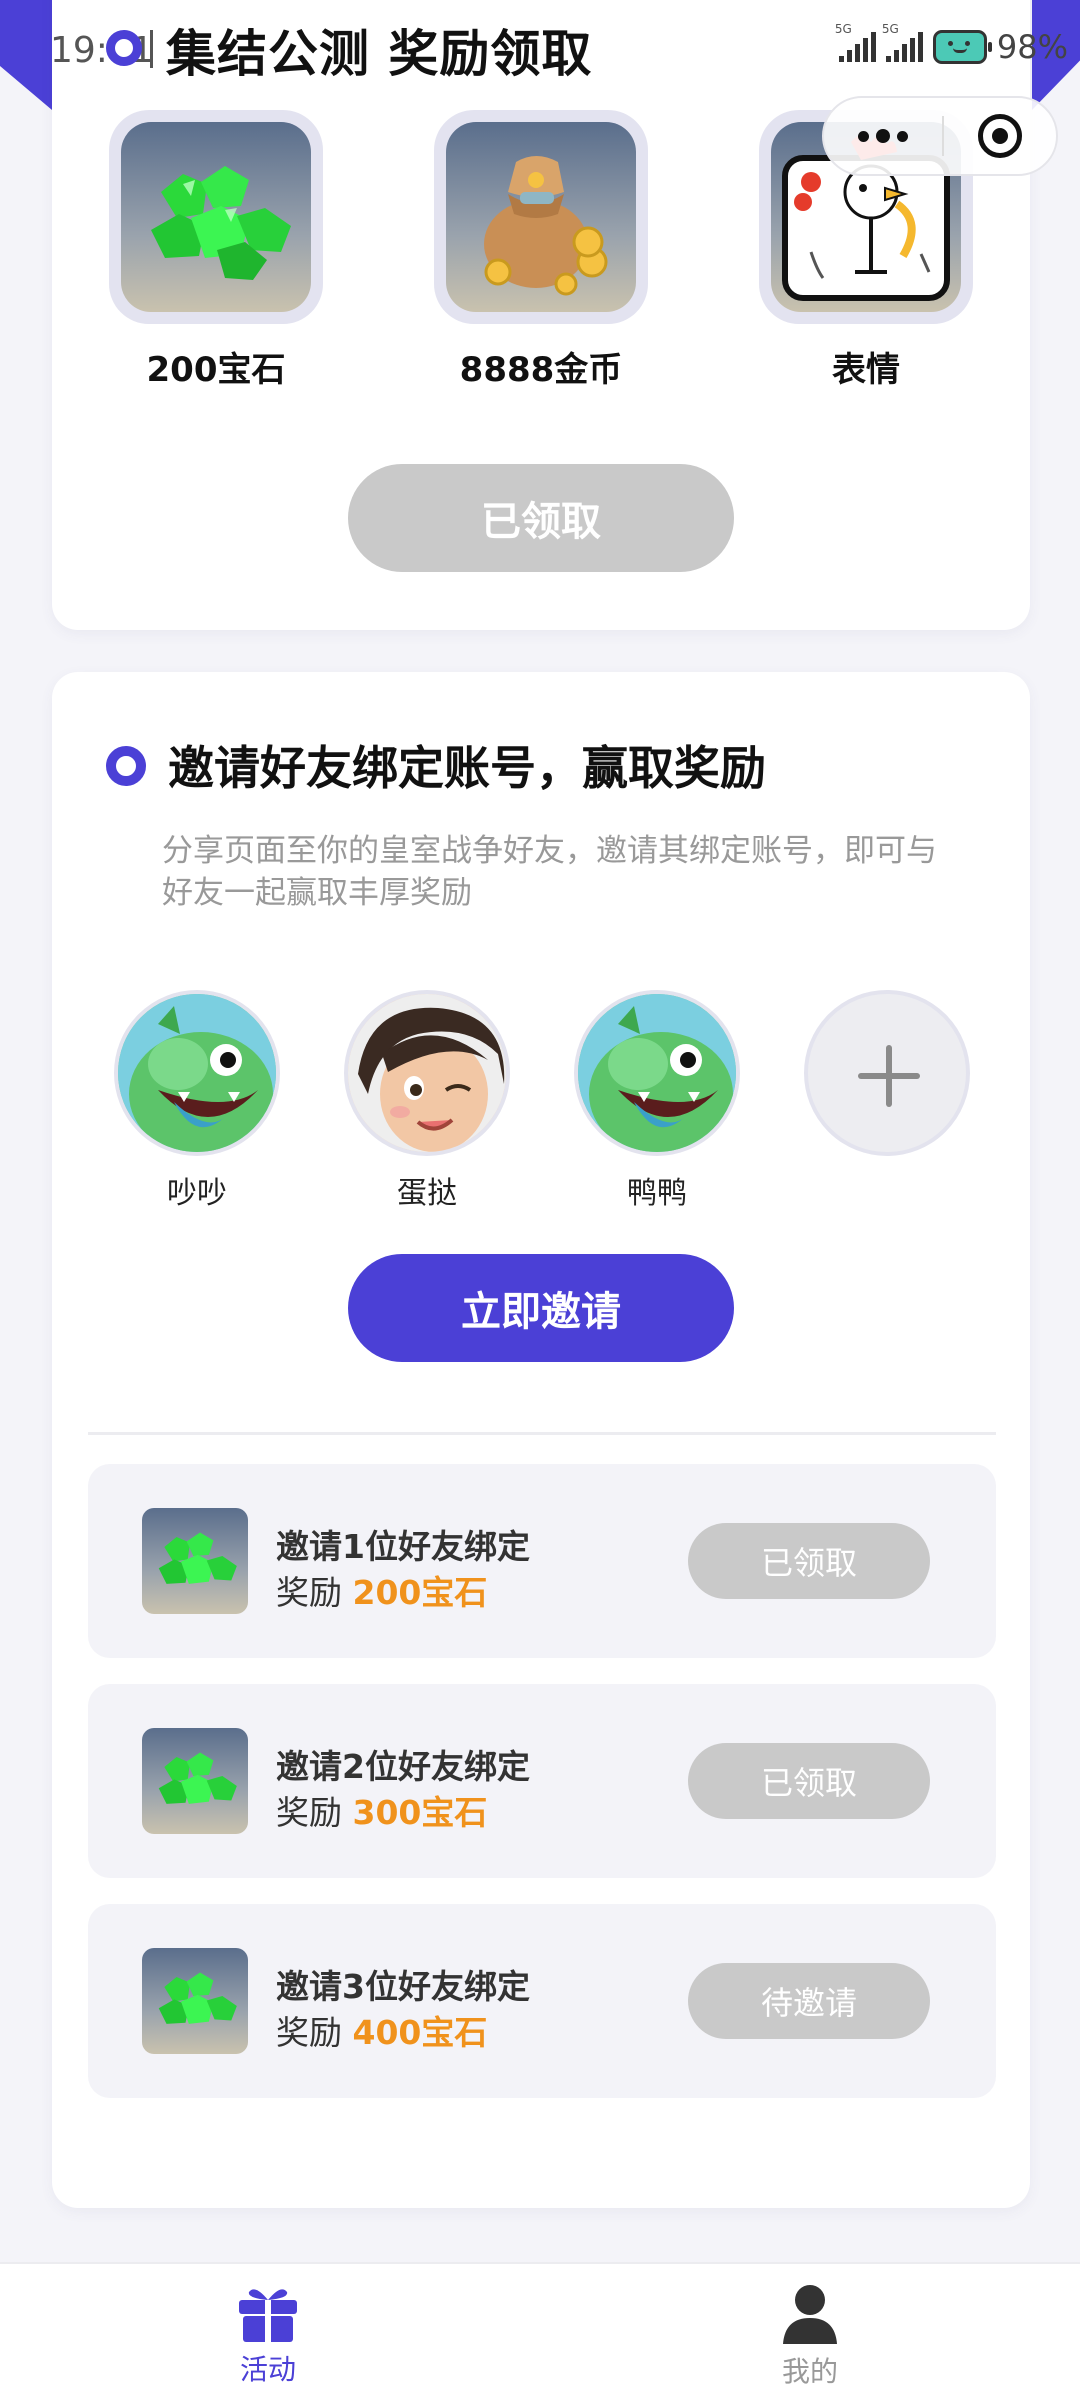  Describe the element at coordinates (962, 47) in the screenshot. I see `battery-icon` at that location.